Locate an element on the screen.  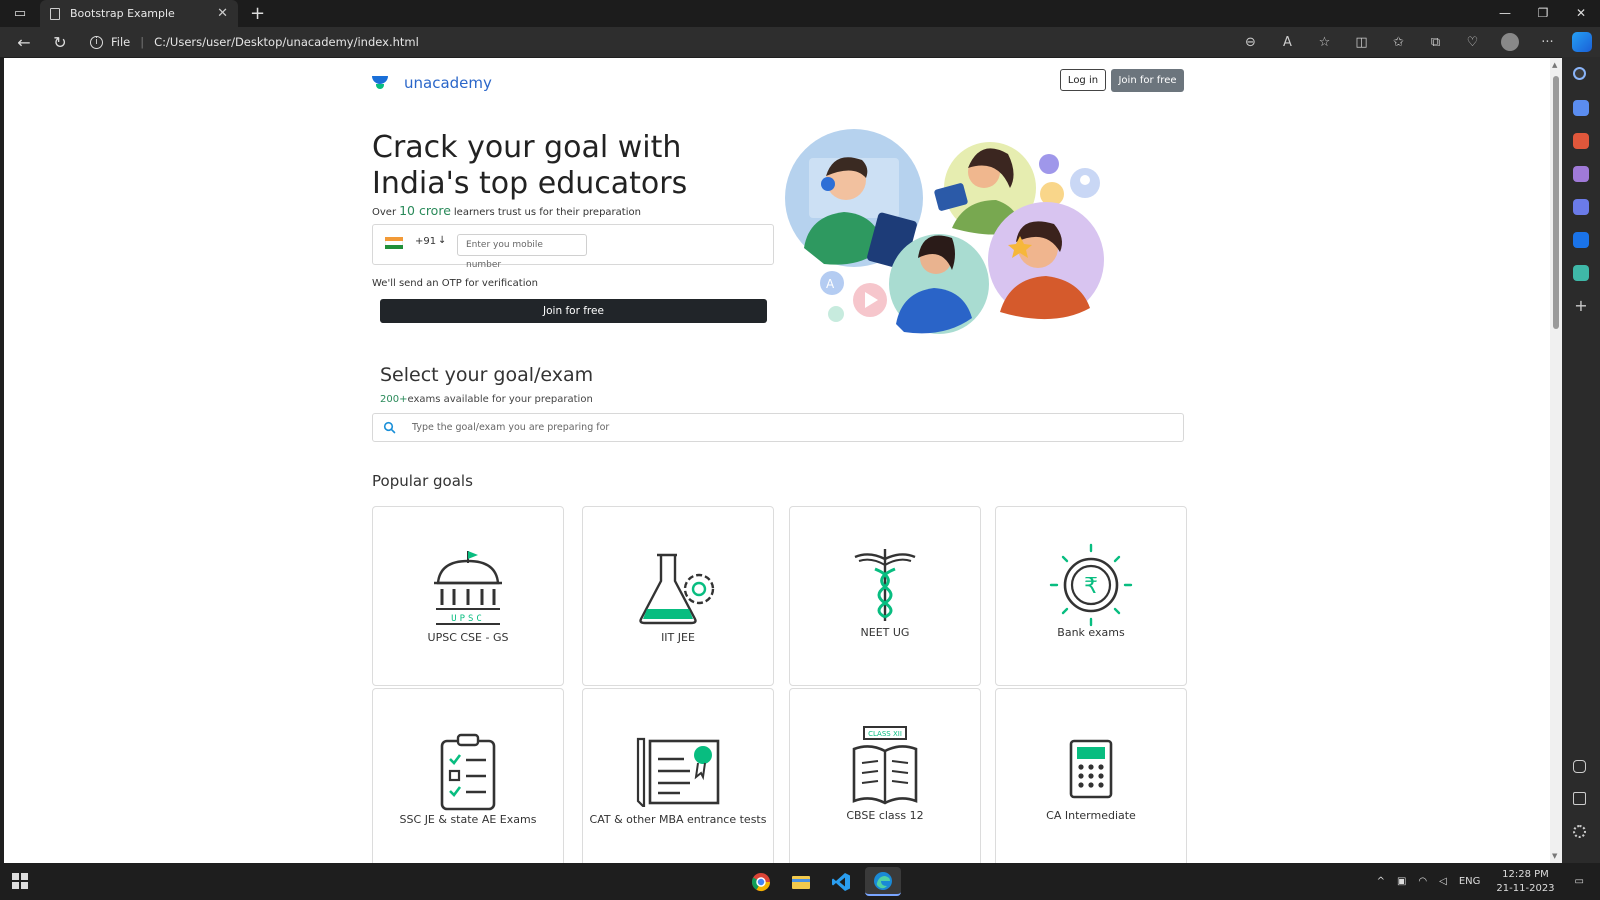
language-indicator: ENG is located at coordinates (1470, 881).